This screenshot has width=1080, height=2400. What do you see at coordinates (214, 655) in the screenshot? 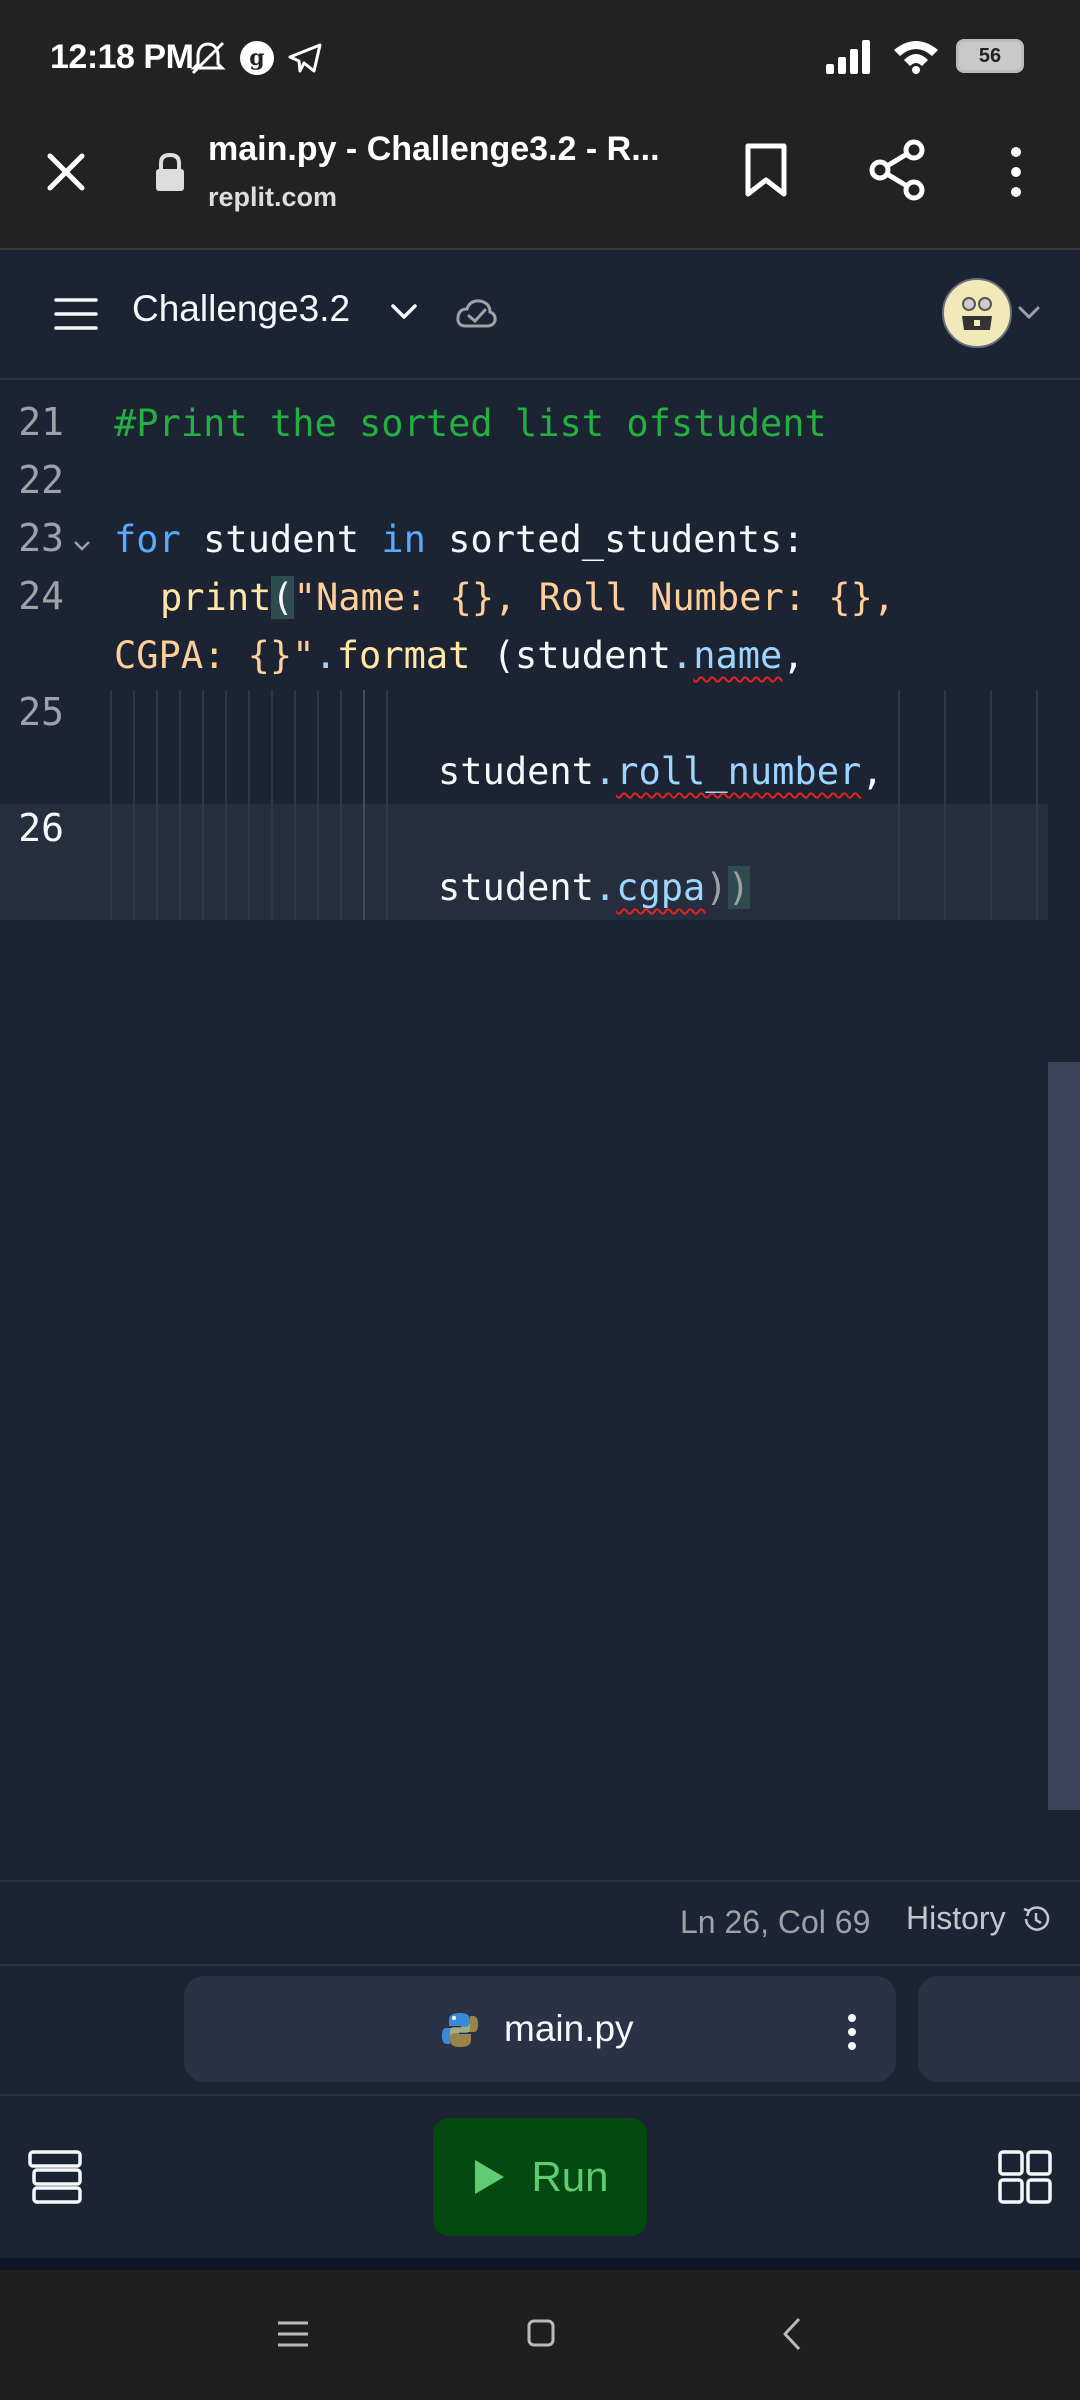
I see `string-literal: CGPA: {}"` at bounding box center [214, 655].